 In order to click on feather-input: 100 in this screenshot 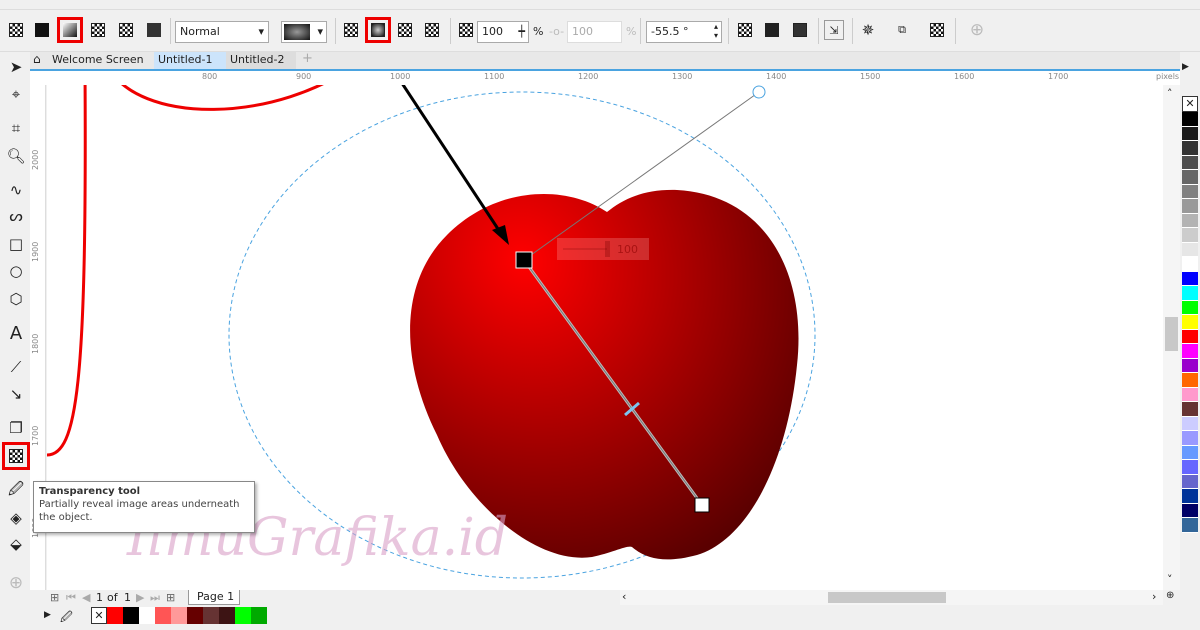, I will do `click(594, 32)`.